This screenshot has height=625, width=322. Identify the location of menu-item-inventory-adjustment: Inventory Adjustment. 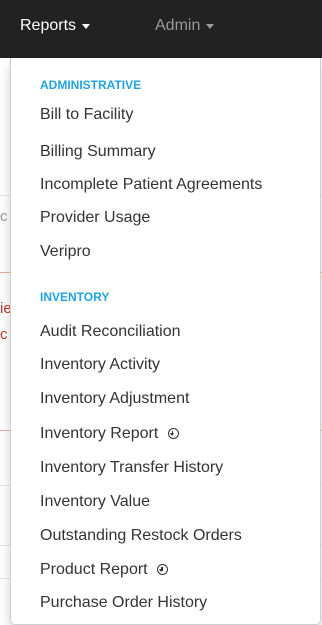
(114, 399).